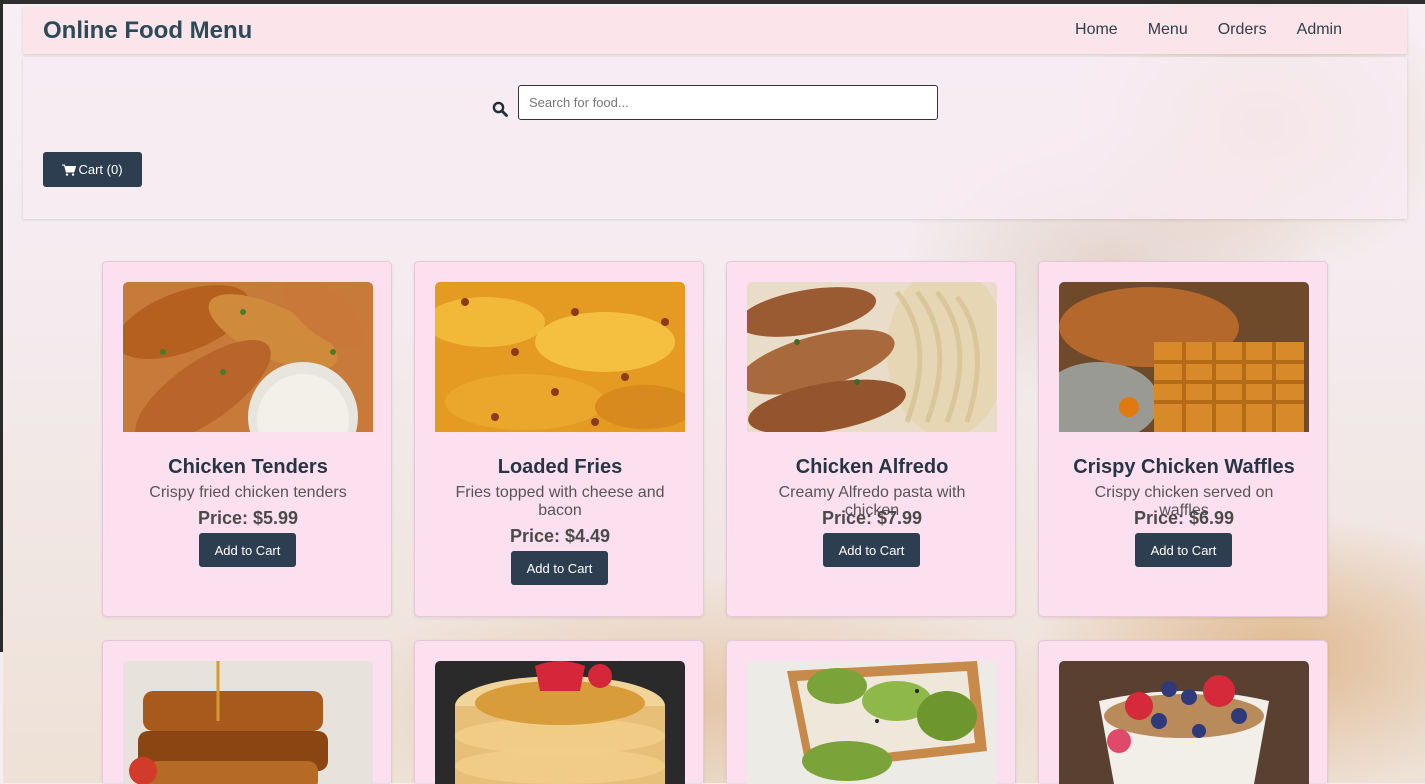  Describe the element at coordinates (1242, 30) in the screenshot. I see `nav-orders: Orders` at that location.